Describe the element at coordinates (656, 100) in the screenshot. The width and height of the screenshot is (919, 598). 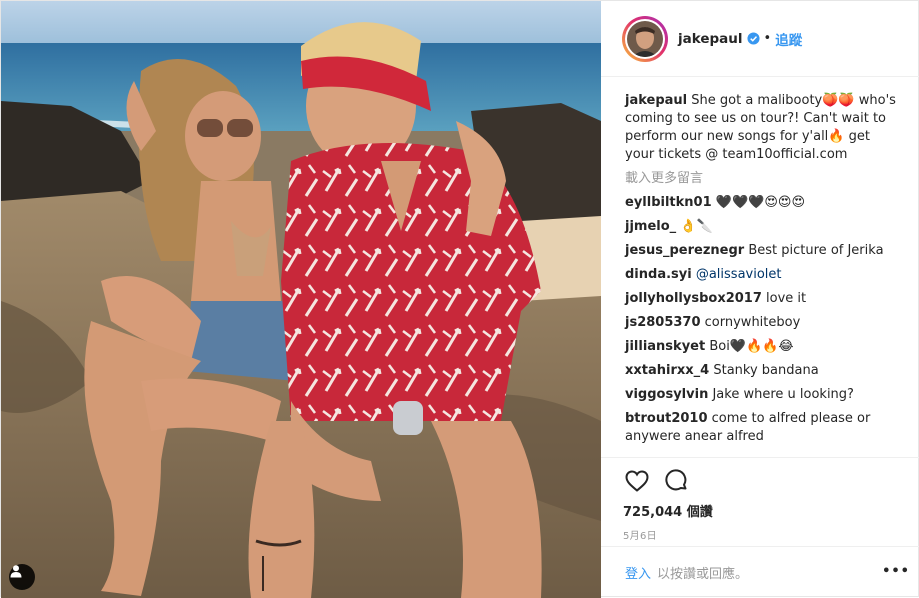
I see `caption-username: jakepaul` at that location.